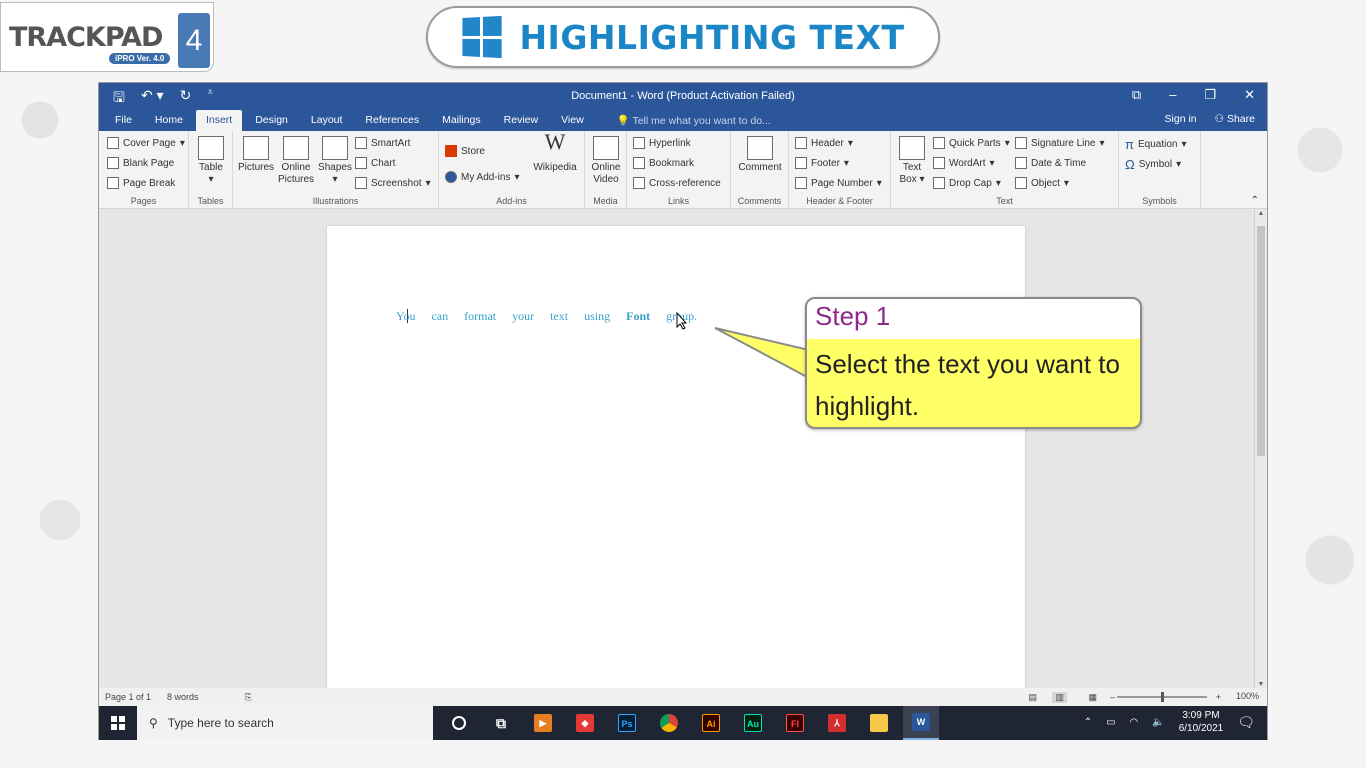 This screenshot has width=1366, height=768. Describe the element at coordinates (1201, 722) in the screenshot. I see `taskbar-clock: 3:09 PM 6/10/2021` at that location.